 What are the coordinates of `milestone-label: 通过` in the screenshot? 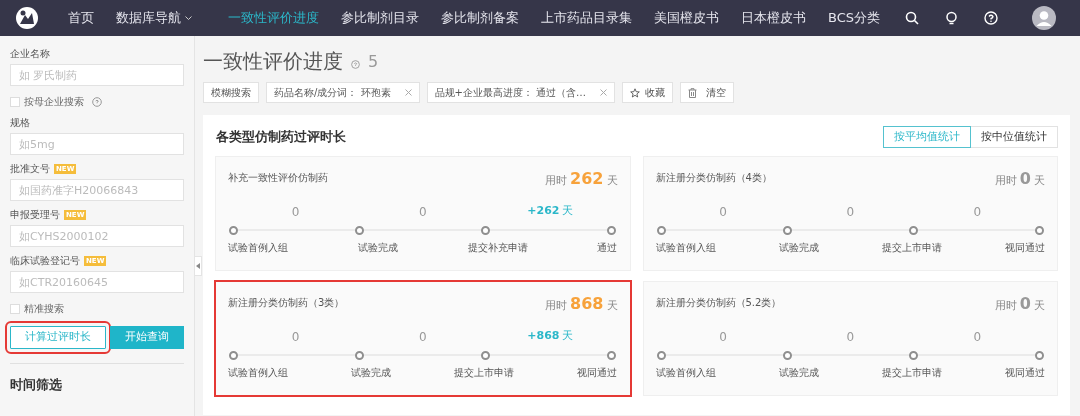 It's located at (607, 248).